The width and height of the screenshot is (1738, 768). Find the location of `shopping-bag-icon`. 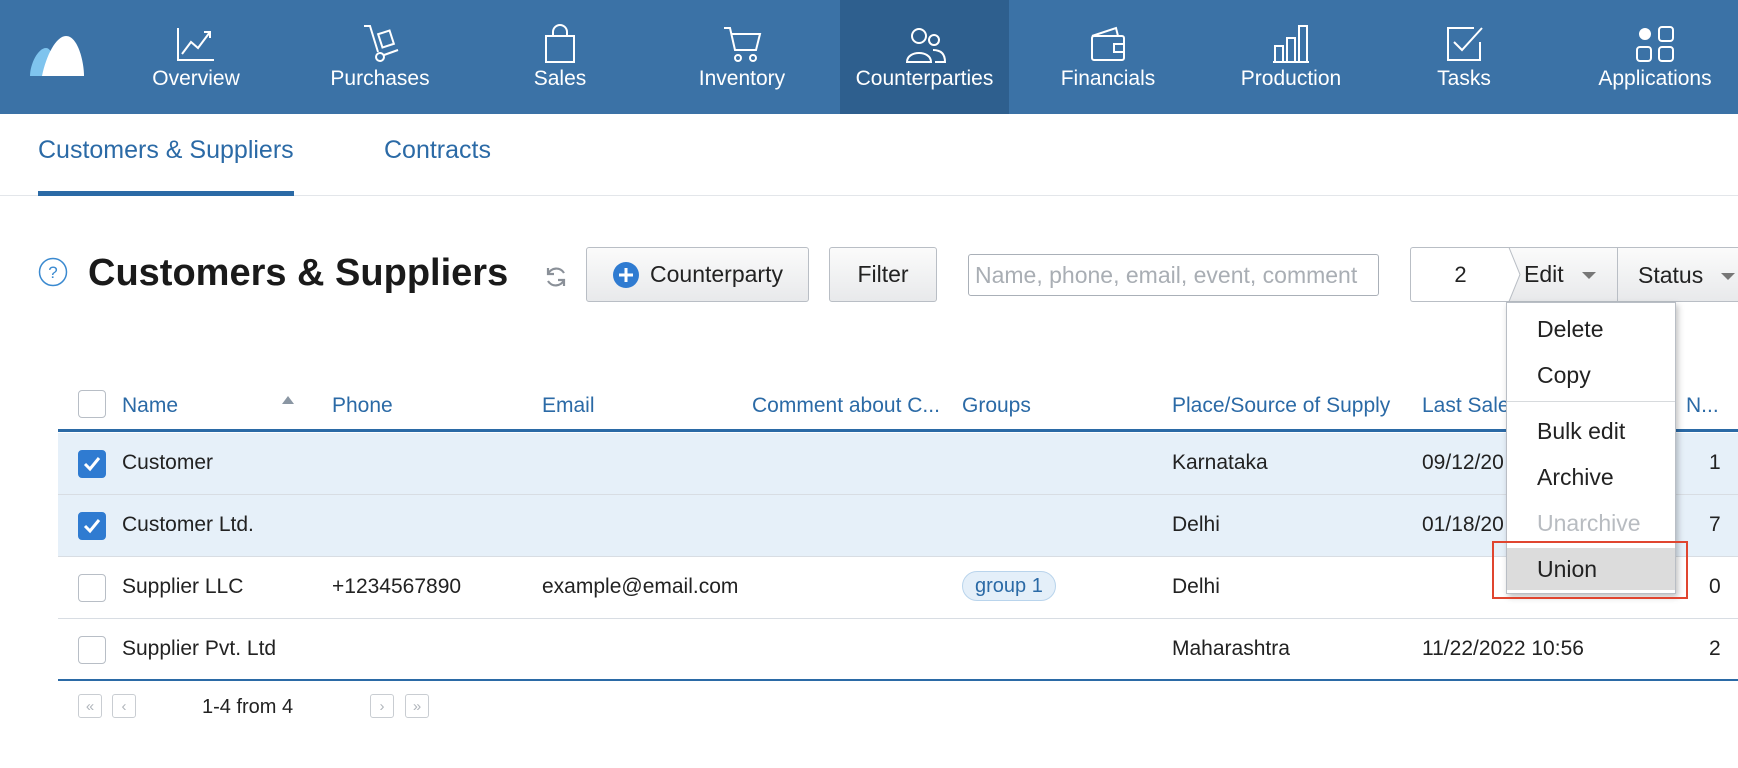

shopping-bag-icon is located at coordinates (560, 43).